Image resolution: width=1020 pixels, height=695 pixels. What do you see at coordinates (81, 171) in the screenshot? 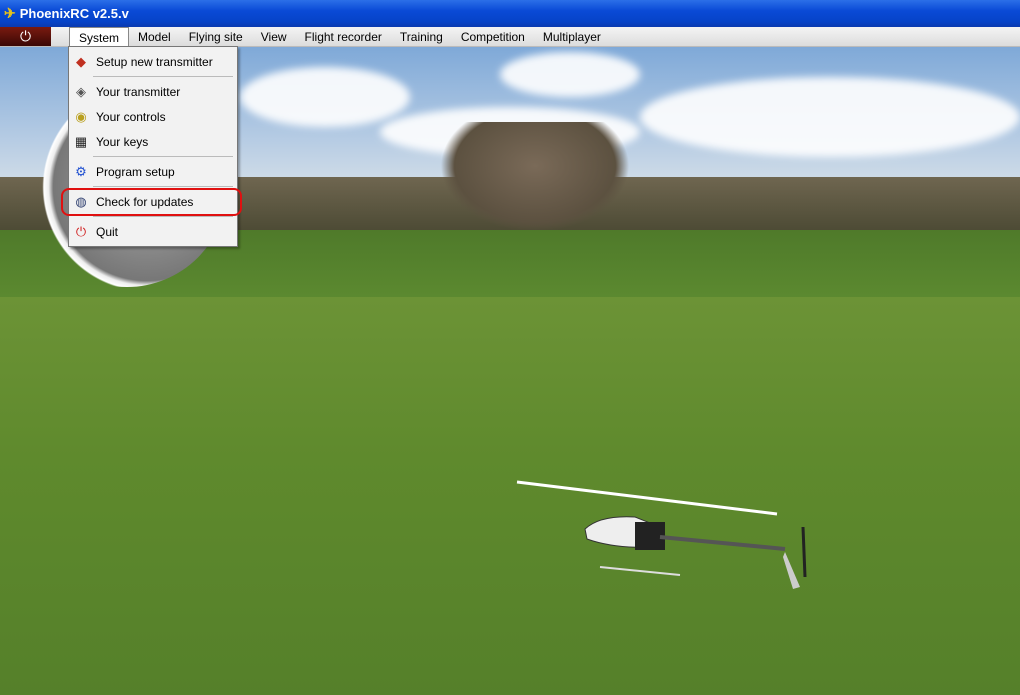
I see `gear-icon: ⚙` at bounding box center [81, 171].